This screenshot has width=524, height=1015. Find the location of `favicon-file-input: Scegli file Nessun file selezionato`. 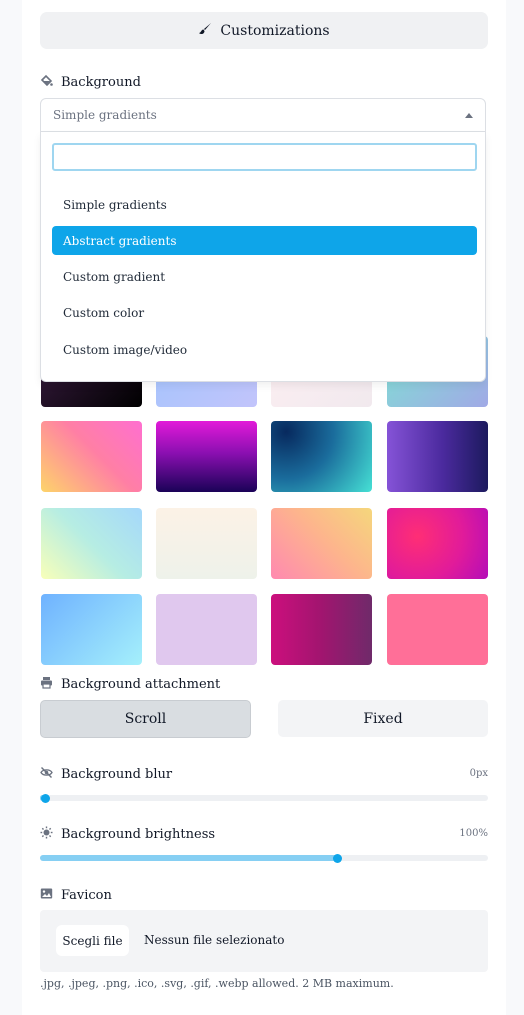

favicon-file-input: Scegli file Nessun file selezionato is located at coordinates (264, 941).